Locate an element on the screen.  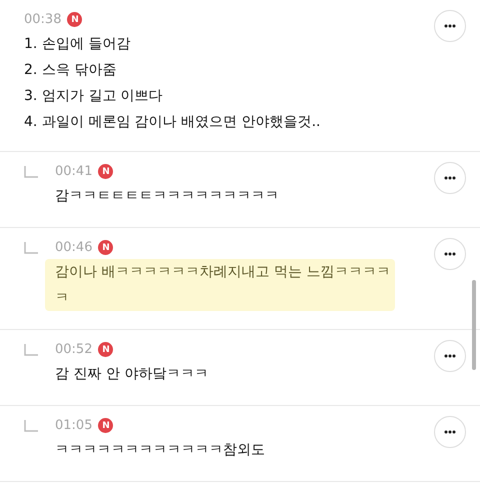
comment-text: 감 진짜 안 야하닼ㅋㅋㅋ is located at coordinates (132, 374).